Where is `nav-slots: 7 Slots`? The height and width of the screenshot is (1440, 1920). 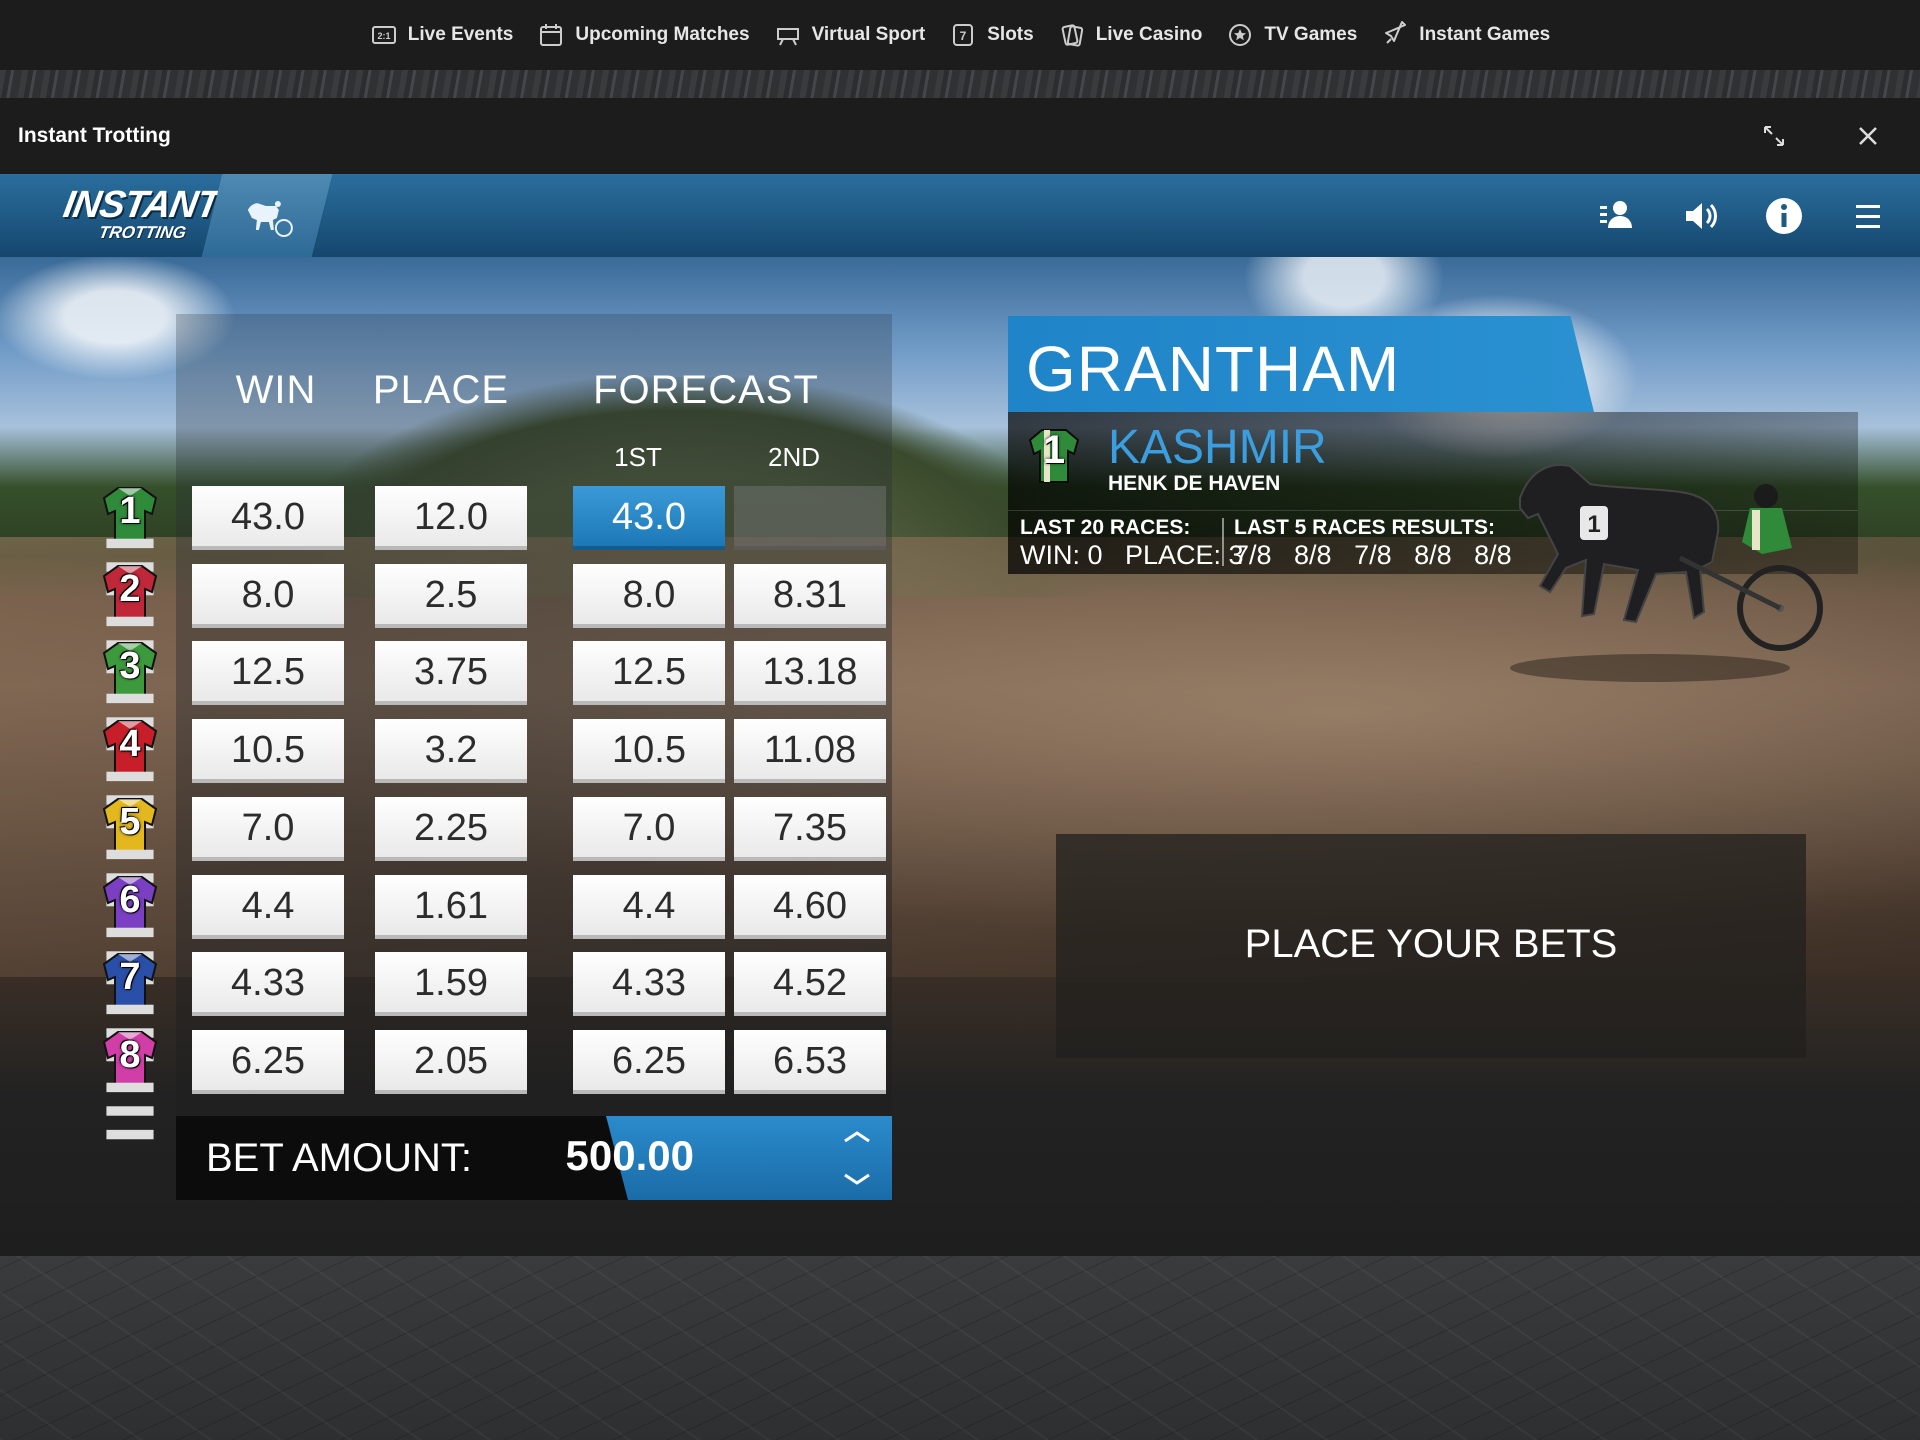 nav-slots: 7 Slots is located at coordinates (991, 35).